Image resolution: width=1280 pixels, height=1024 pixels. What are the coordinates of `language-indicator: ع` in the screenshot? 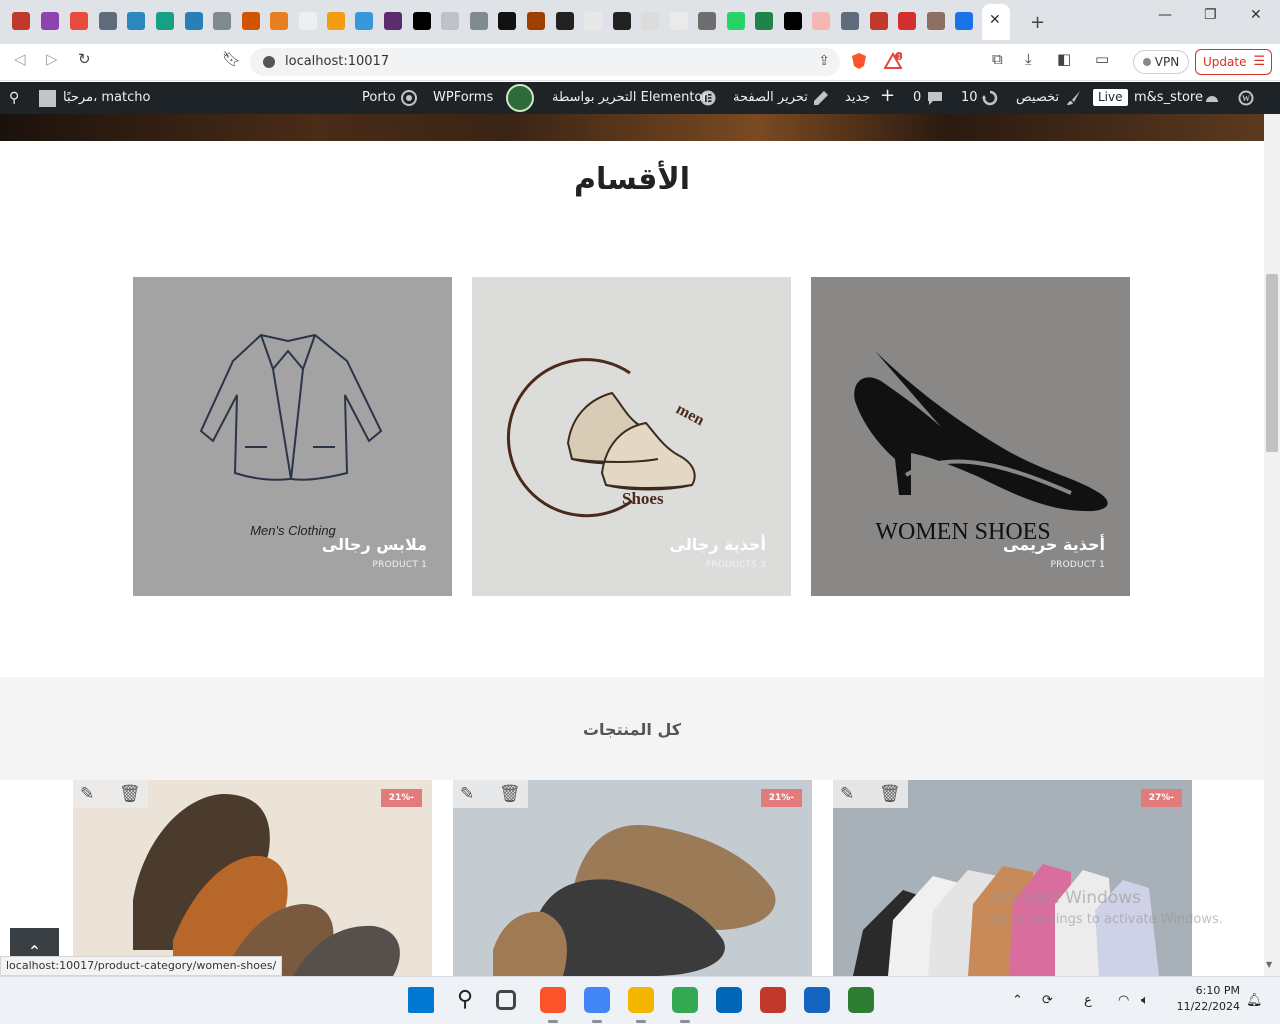 It's located at (1088, 1000).